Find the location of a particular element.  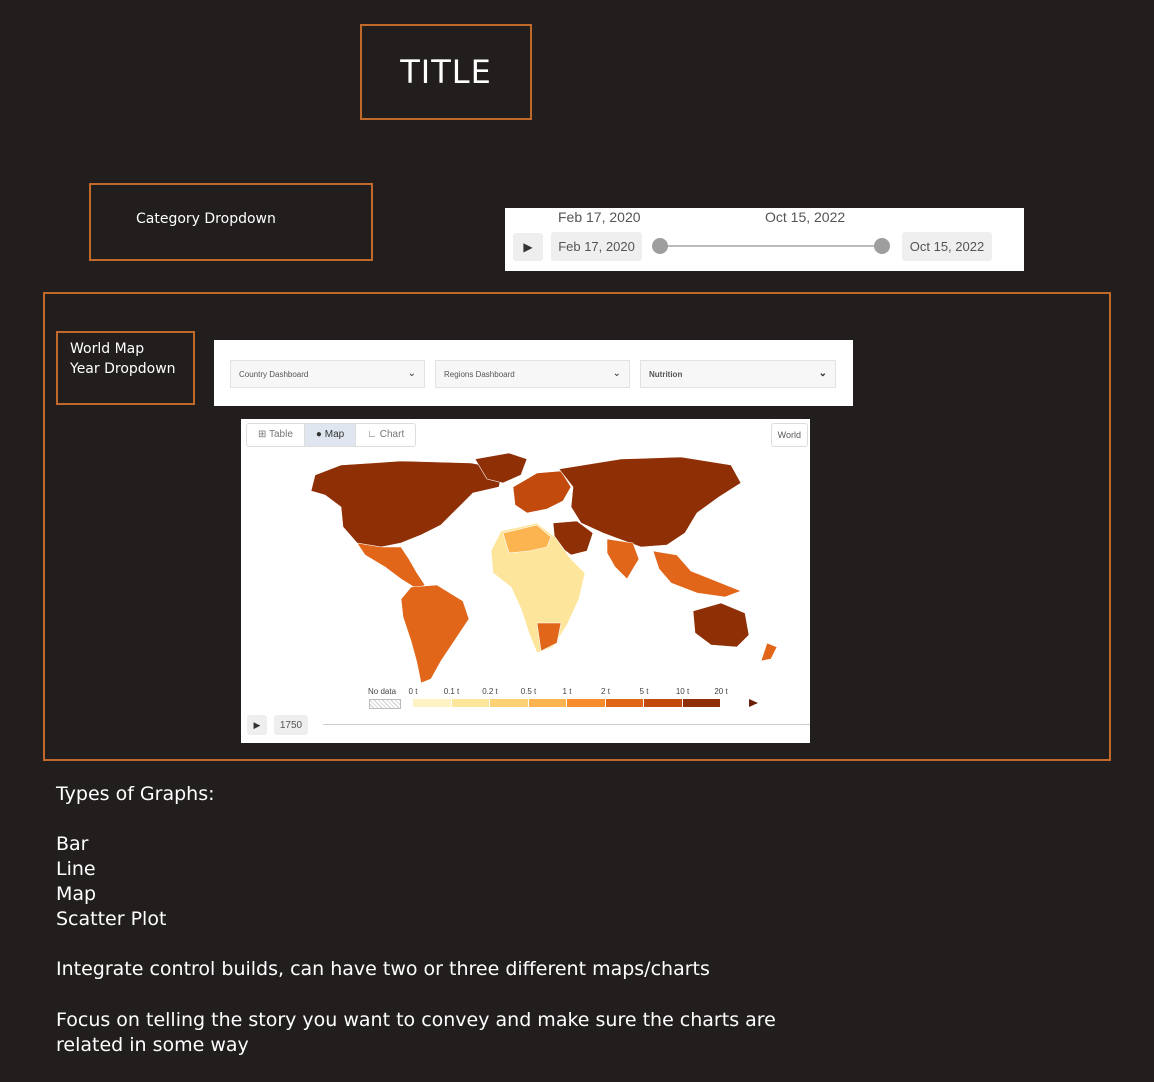

country-dashboard-select: Country Dashboard ⌄ is located at coordinates (327, 374).